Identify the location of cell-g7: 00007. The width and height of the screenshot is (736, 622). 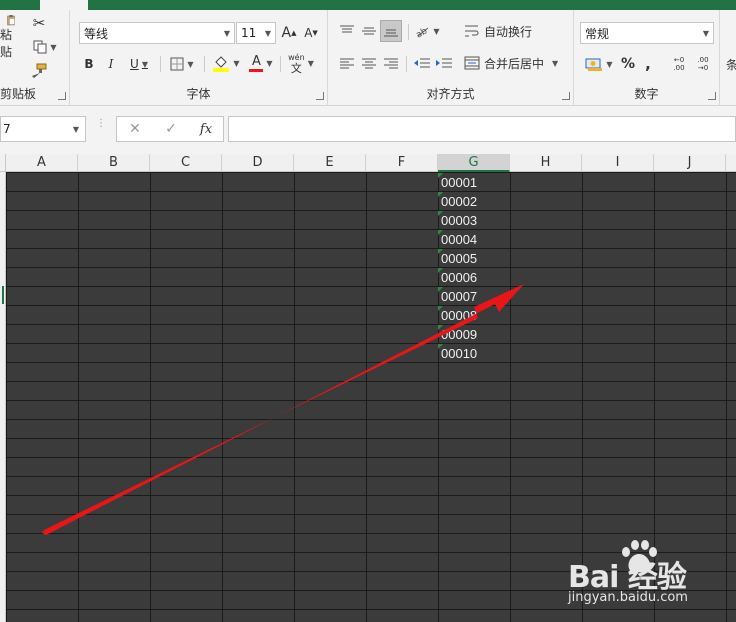
(474, 296).